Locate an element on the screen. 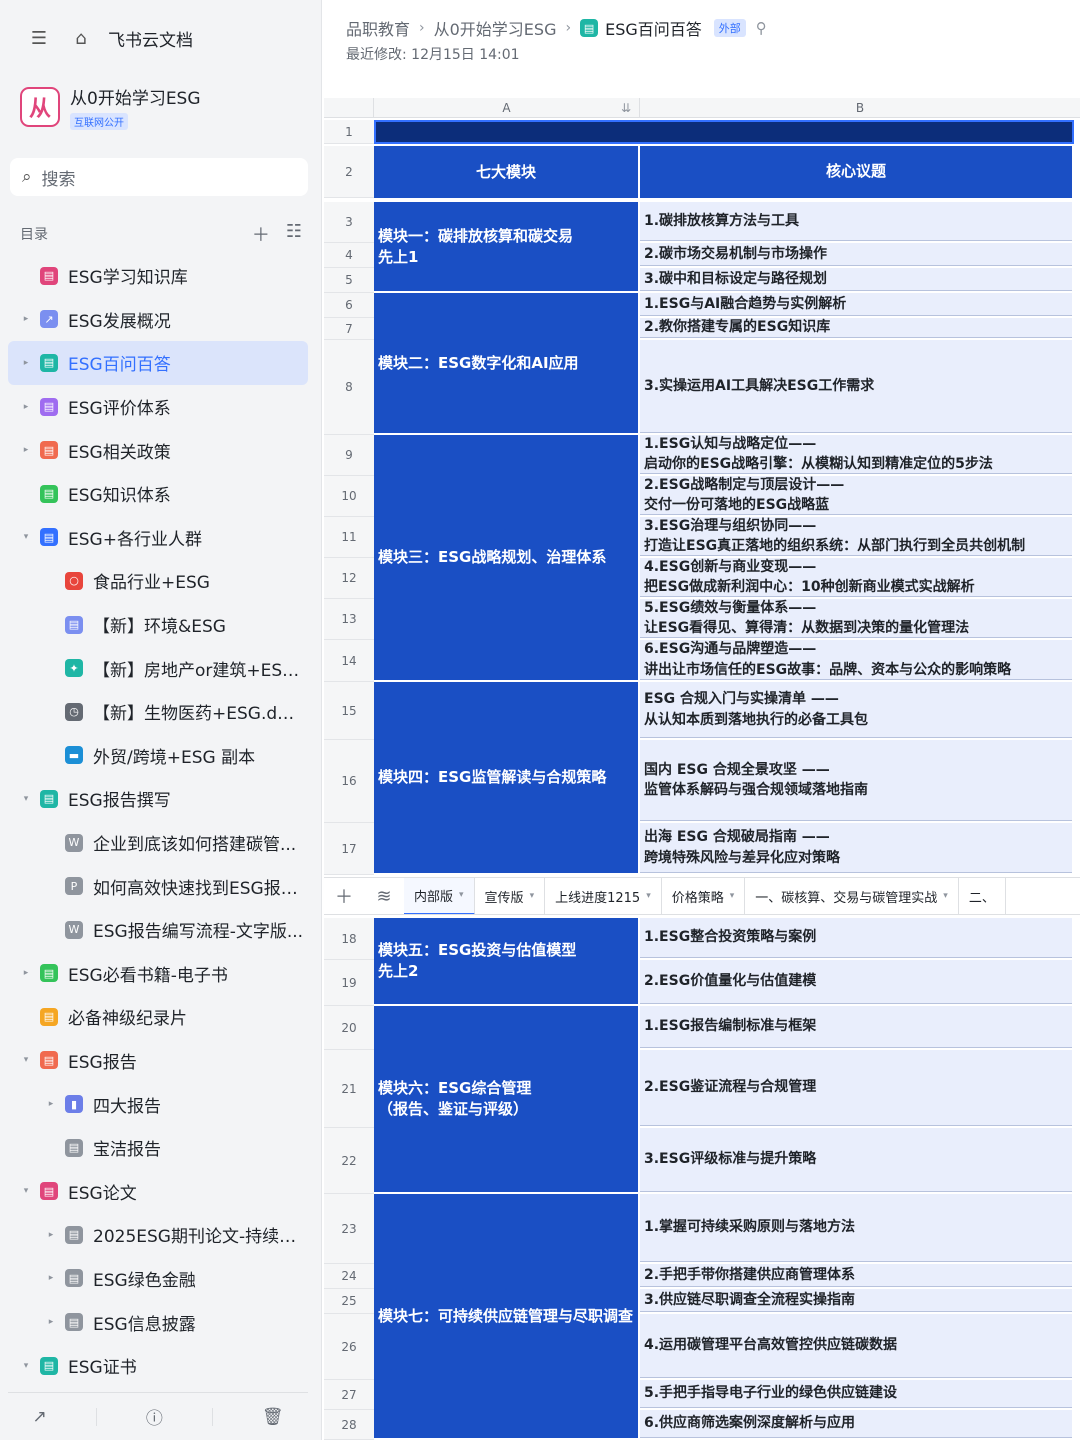 The width and height of the screenshot is (1080, 1440). list-view-icon: ☷ is located at coordinates (294, 234).